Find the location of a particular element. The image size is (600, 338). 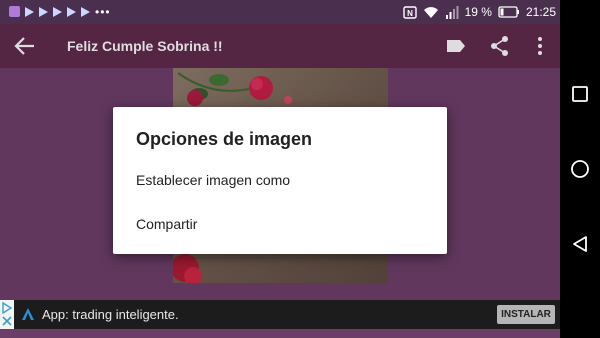

install-button: INSTALAR is located at coordinates (526, 314).